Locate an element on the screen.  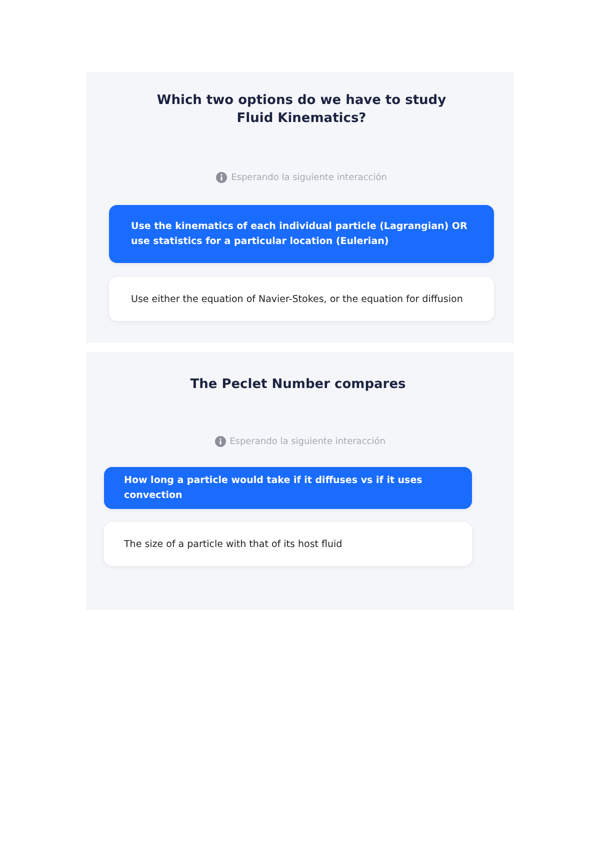
answer-option: Use the kinematics of each individual particle (Lagrangian) OR use statistics for a particular location (Eulerian) is located at coordinates (301, 234).